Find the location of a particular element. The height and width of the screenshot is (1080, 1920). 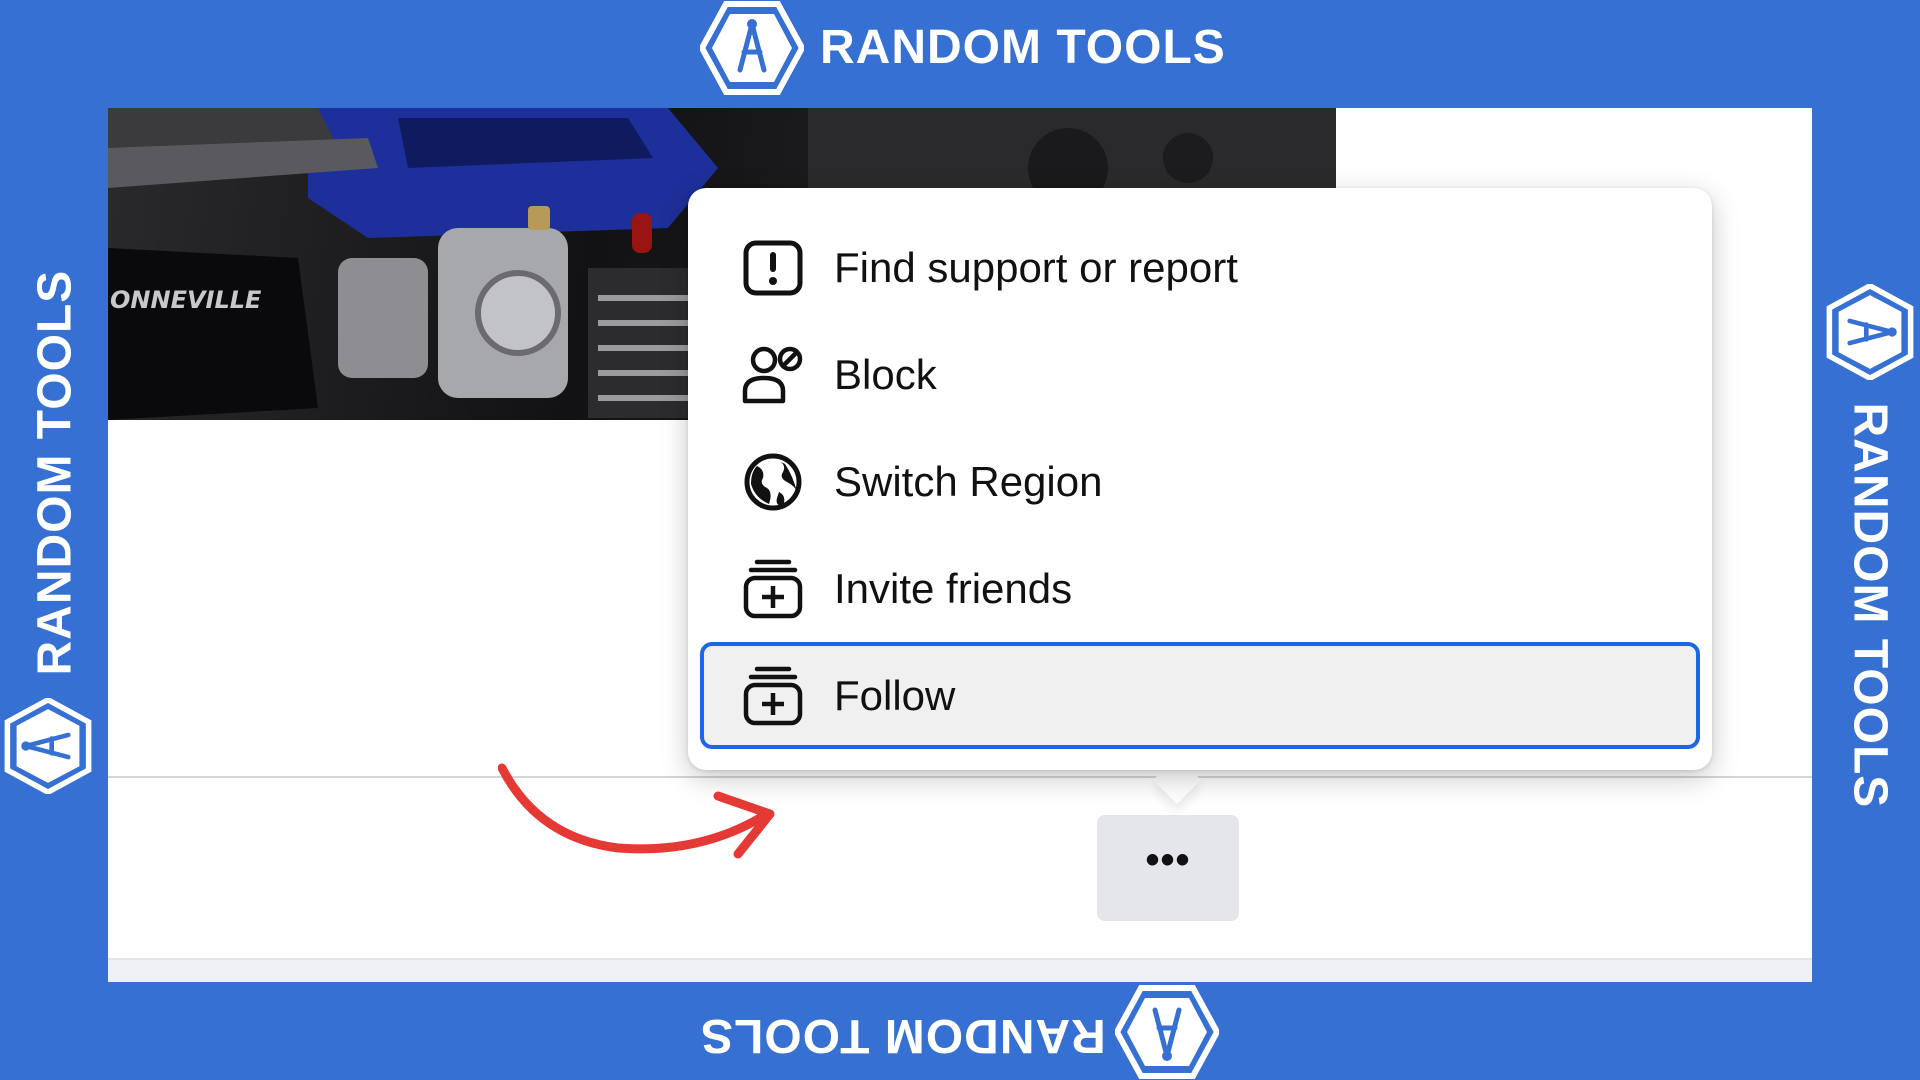

brand-title-right: RANDOM TOOLS is located at coordinates (1870, 605).